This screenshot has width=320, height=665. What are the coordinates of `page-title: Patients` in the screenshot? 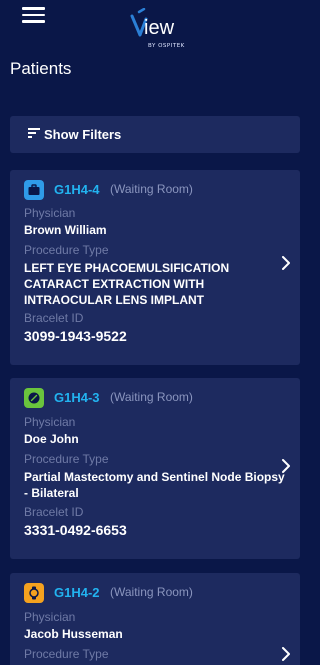 It's located at (41, 68).